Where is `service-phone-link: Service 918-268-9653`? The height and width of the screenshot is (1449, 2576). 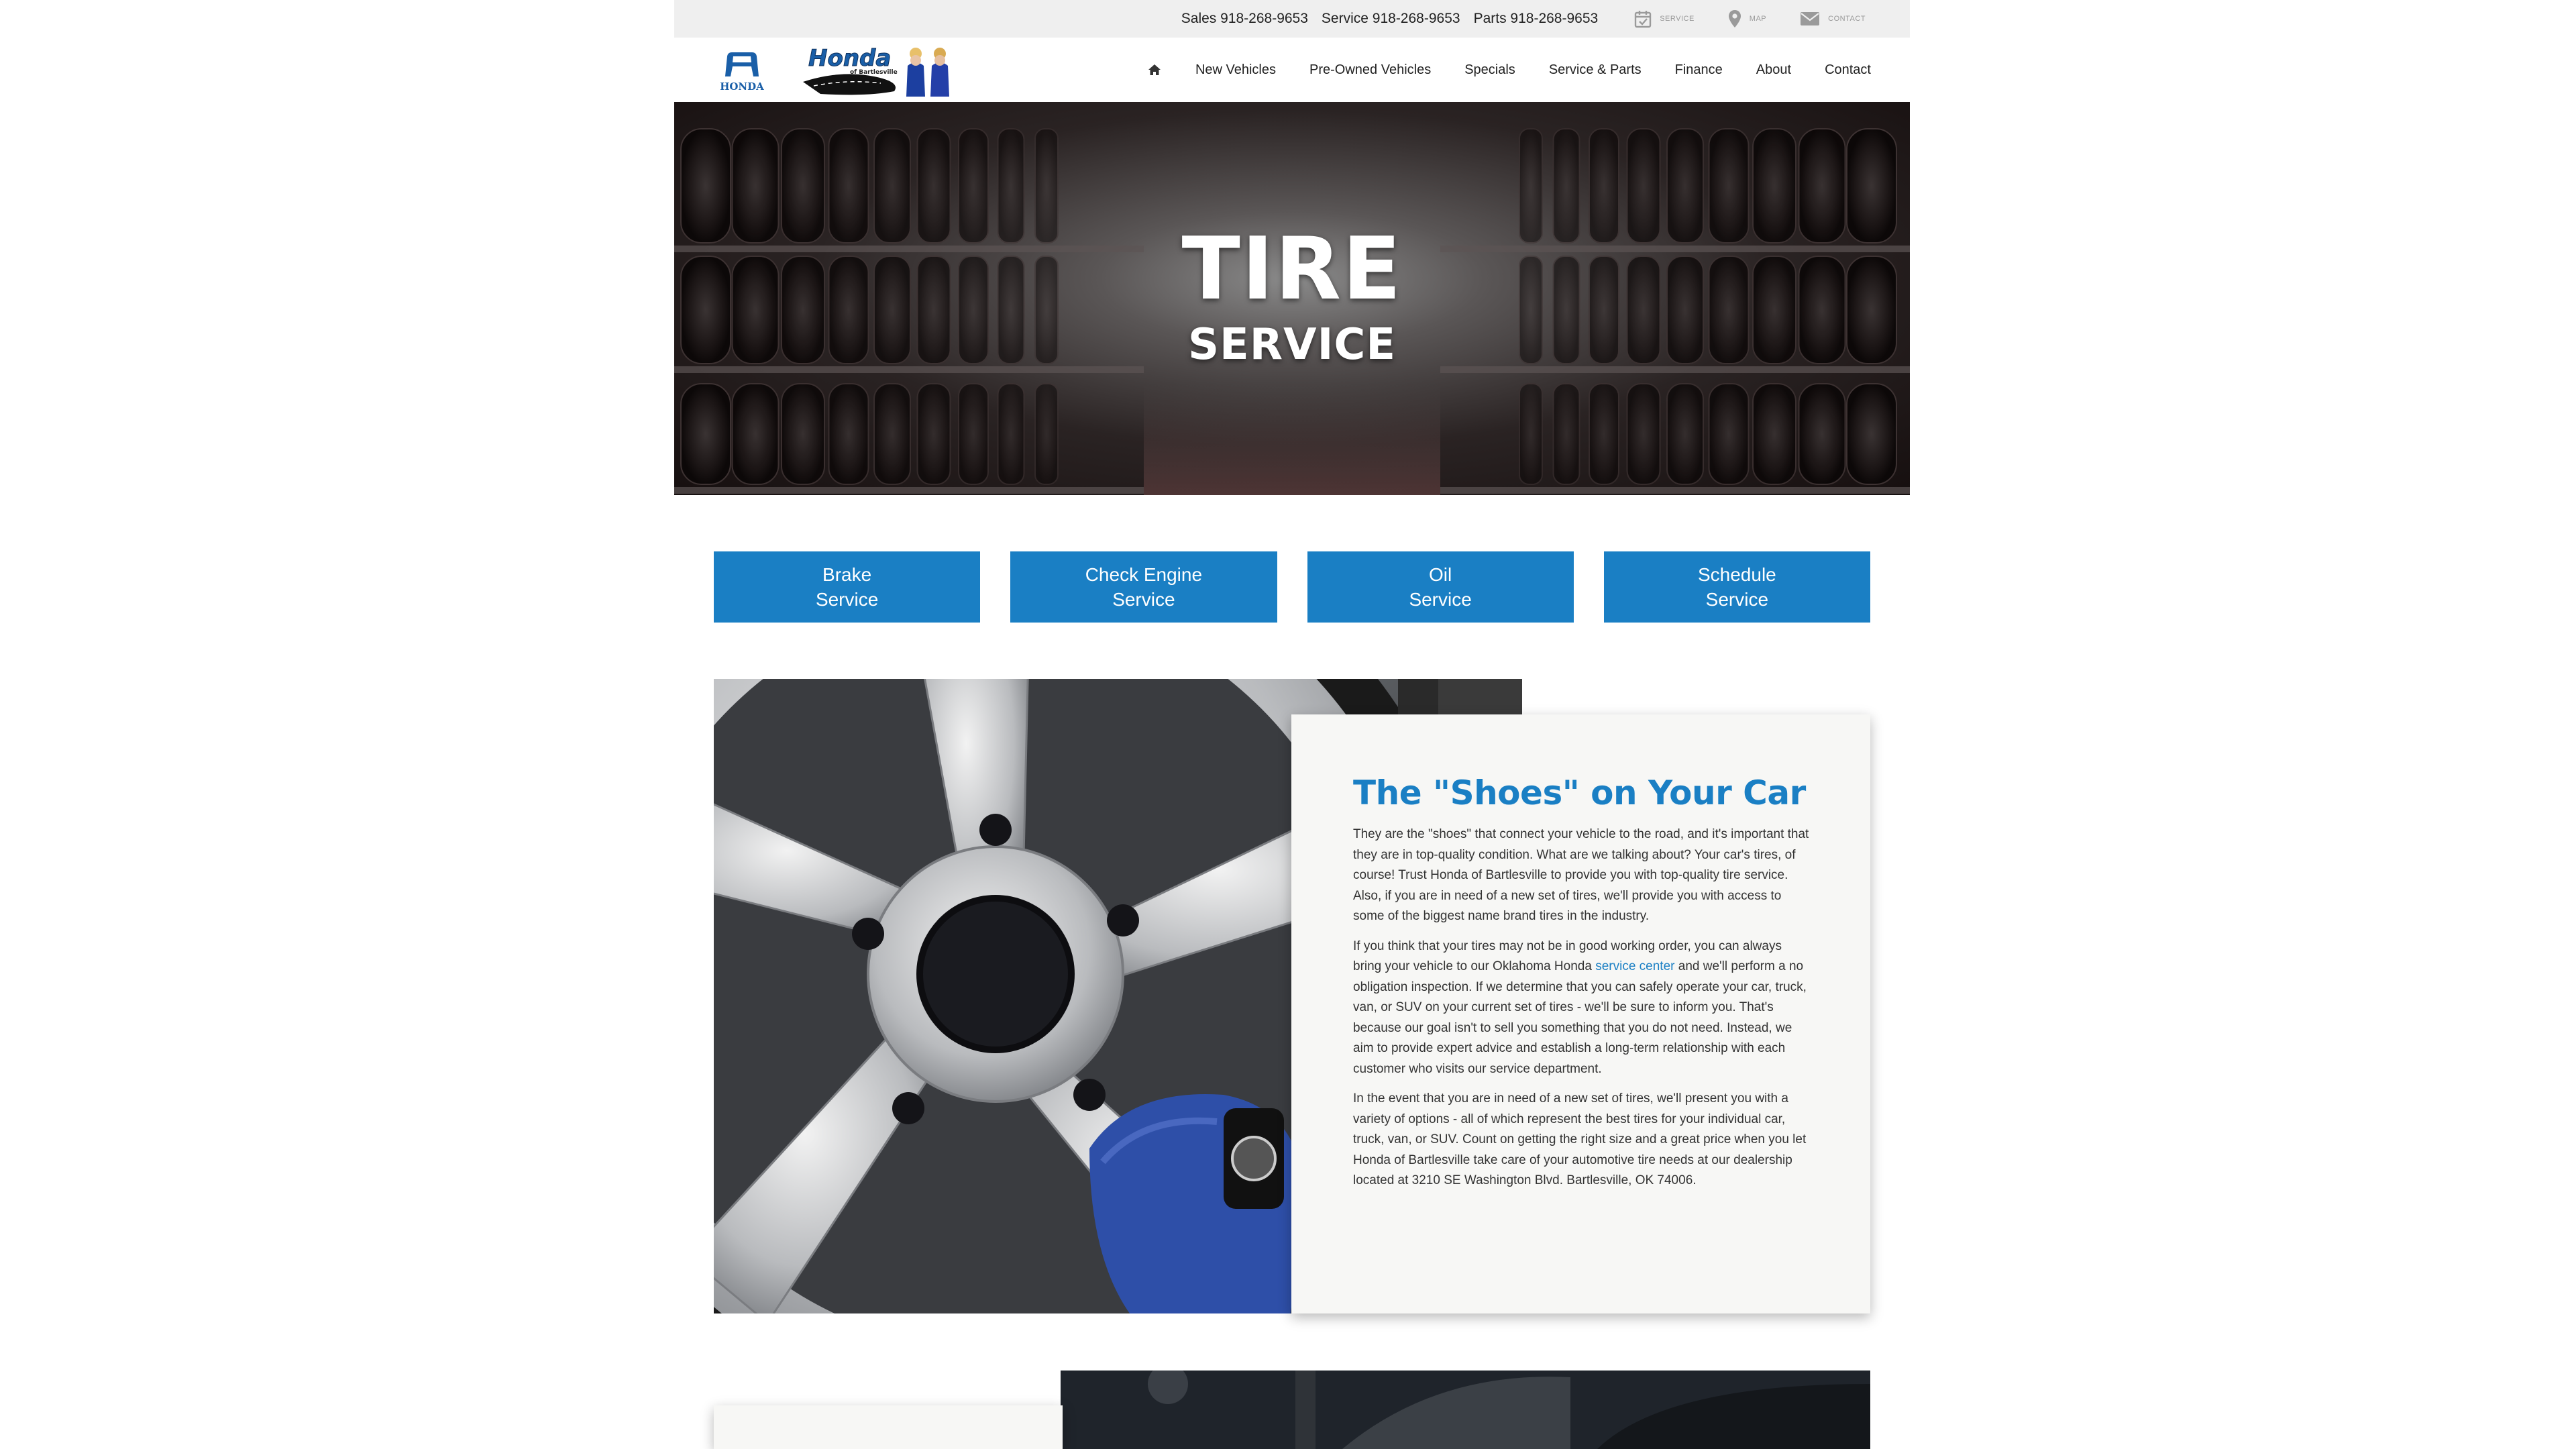 service-phone-link: Service 918-268-9653 is located at coordinates (1391, 19).